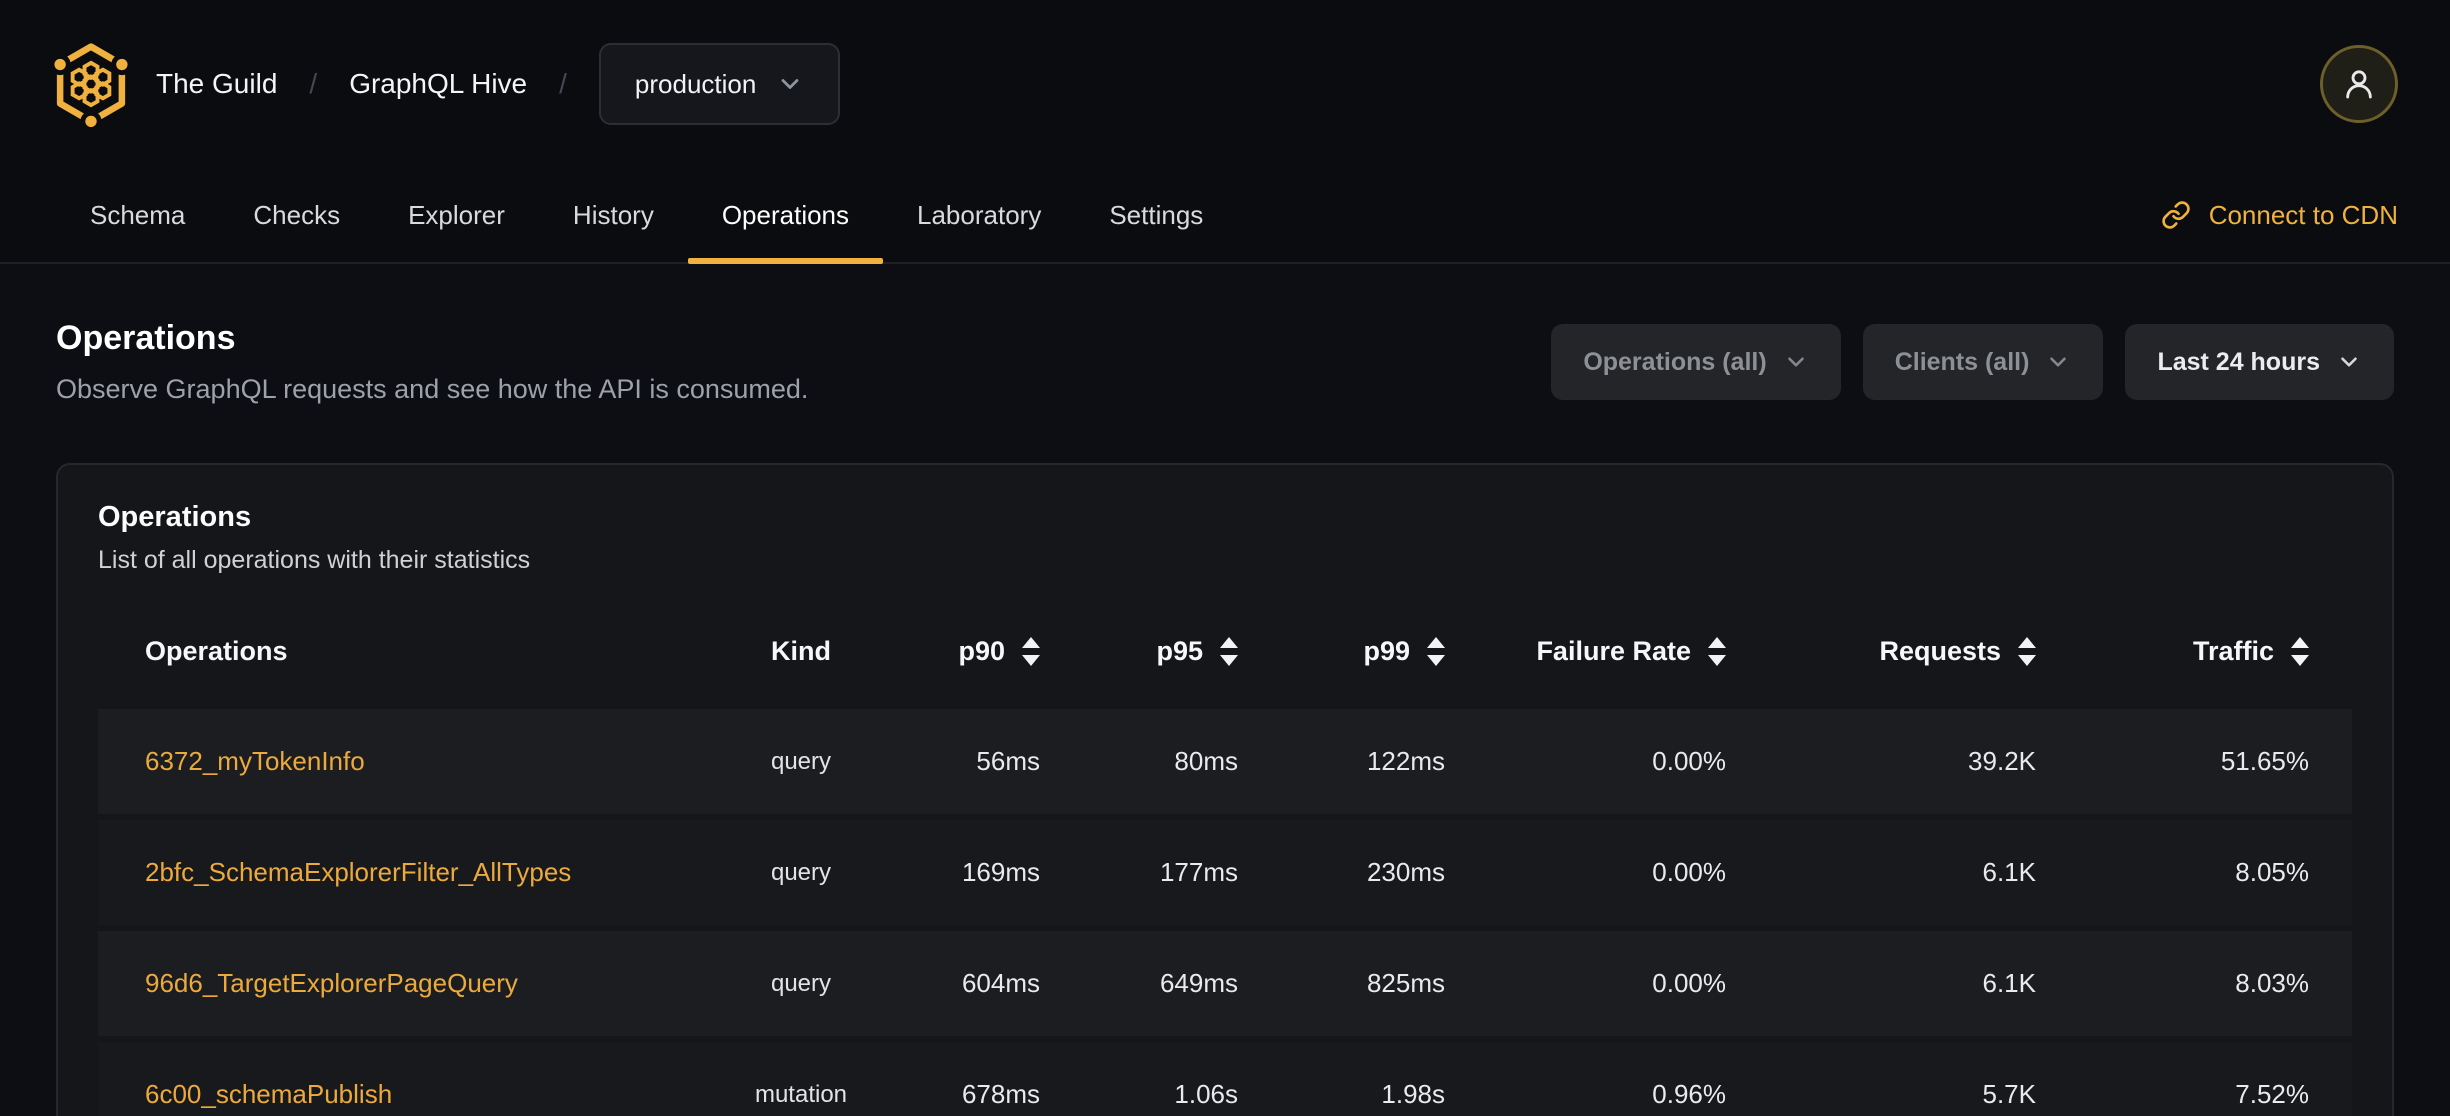 This screenshot has height=1116, width=2450. I want to click on operation-p95: 177ms, so click(1198, 872).